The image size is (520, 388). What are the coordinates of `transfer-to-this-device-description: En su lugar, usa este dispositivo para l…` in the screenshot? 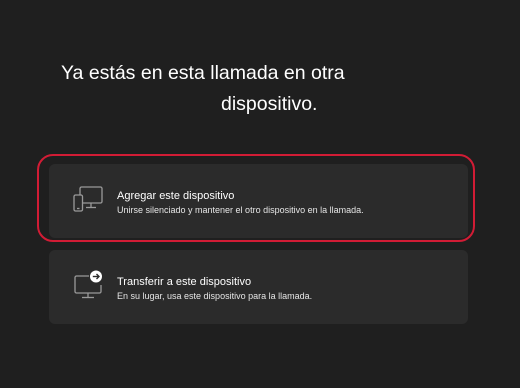 It's located at (215, 296).